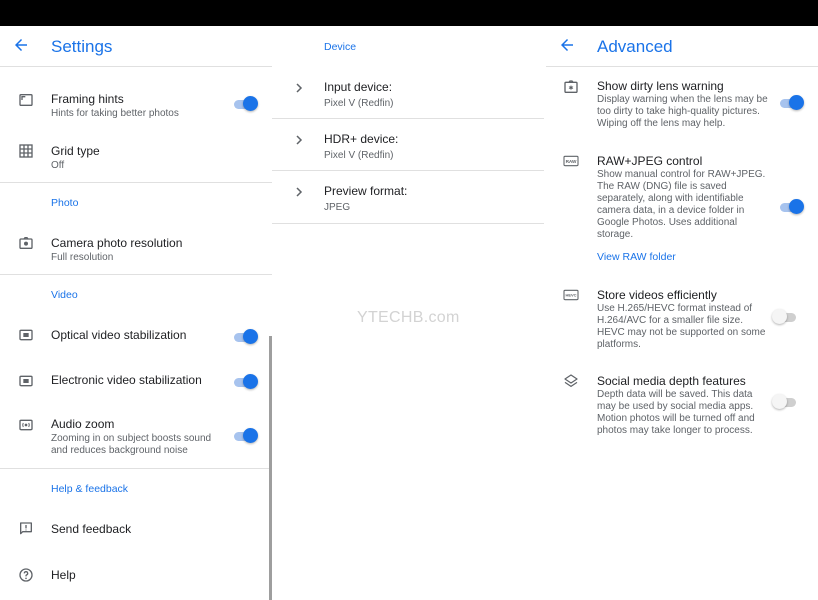 The image size is (818, 600). Describe the element at coordinates (791, 103) in the screenshot. I see `dirty-lens-warning-toggle` at that location.